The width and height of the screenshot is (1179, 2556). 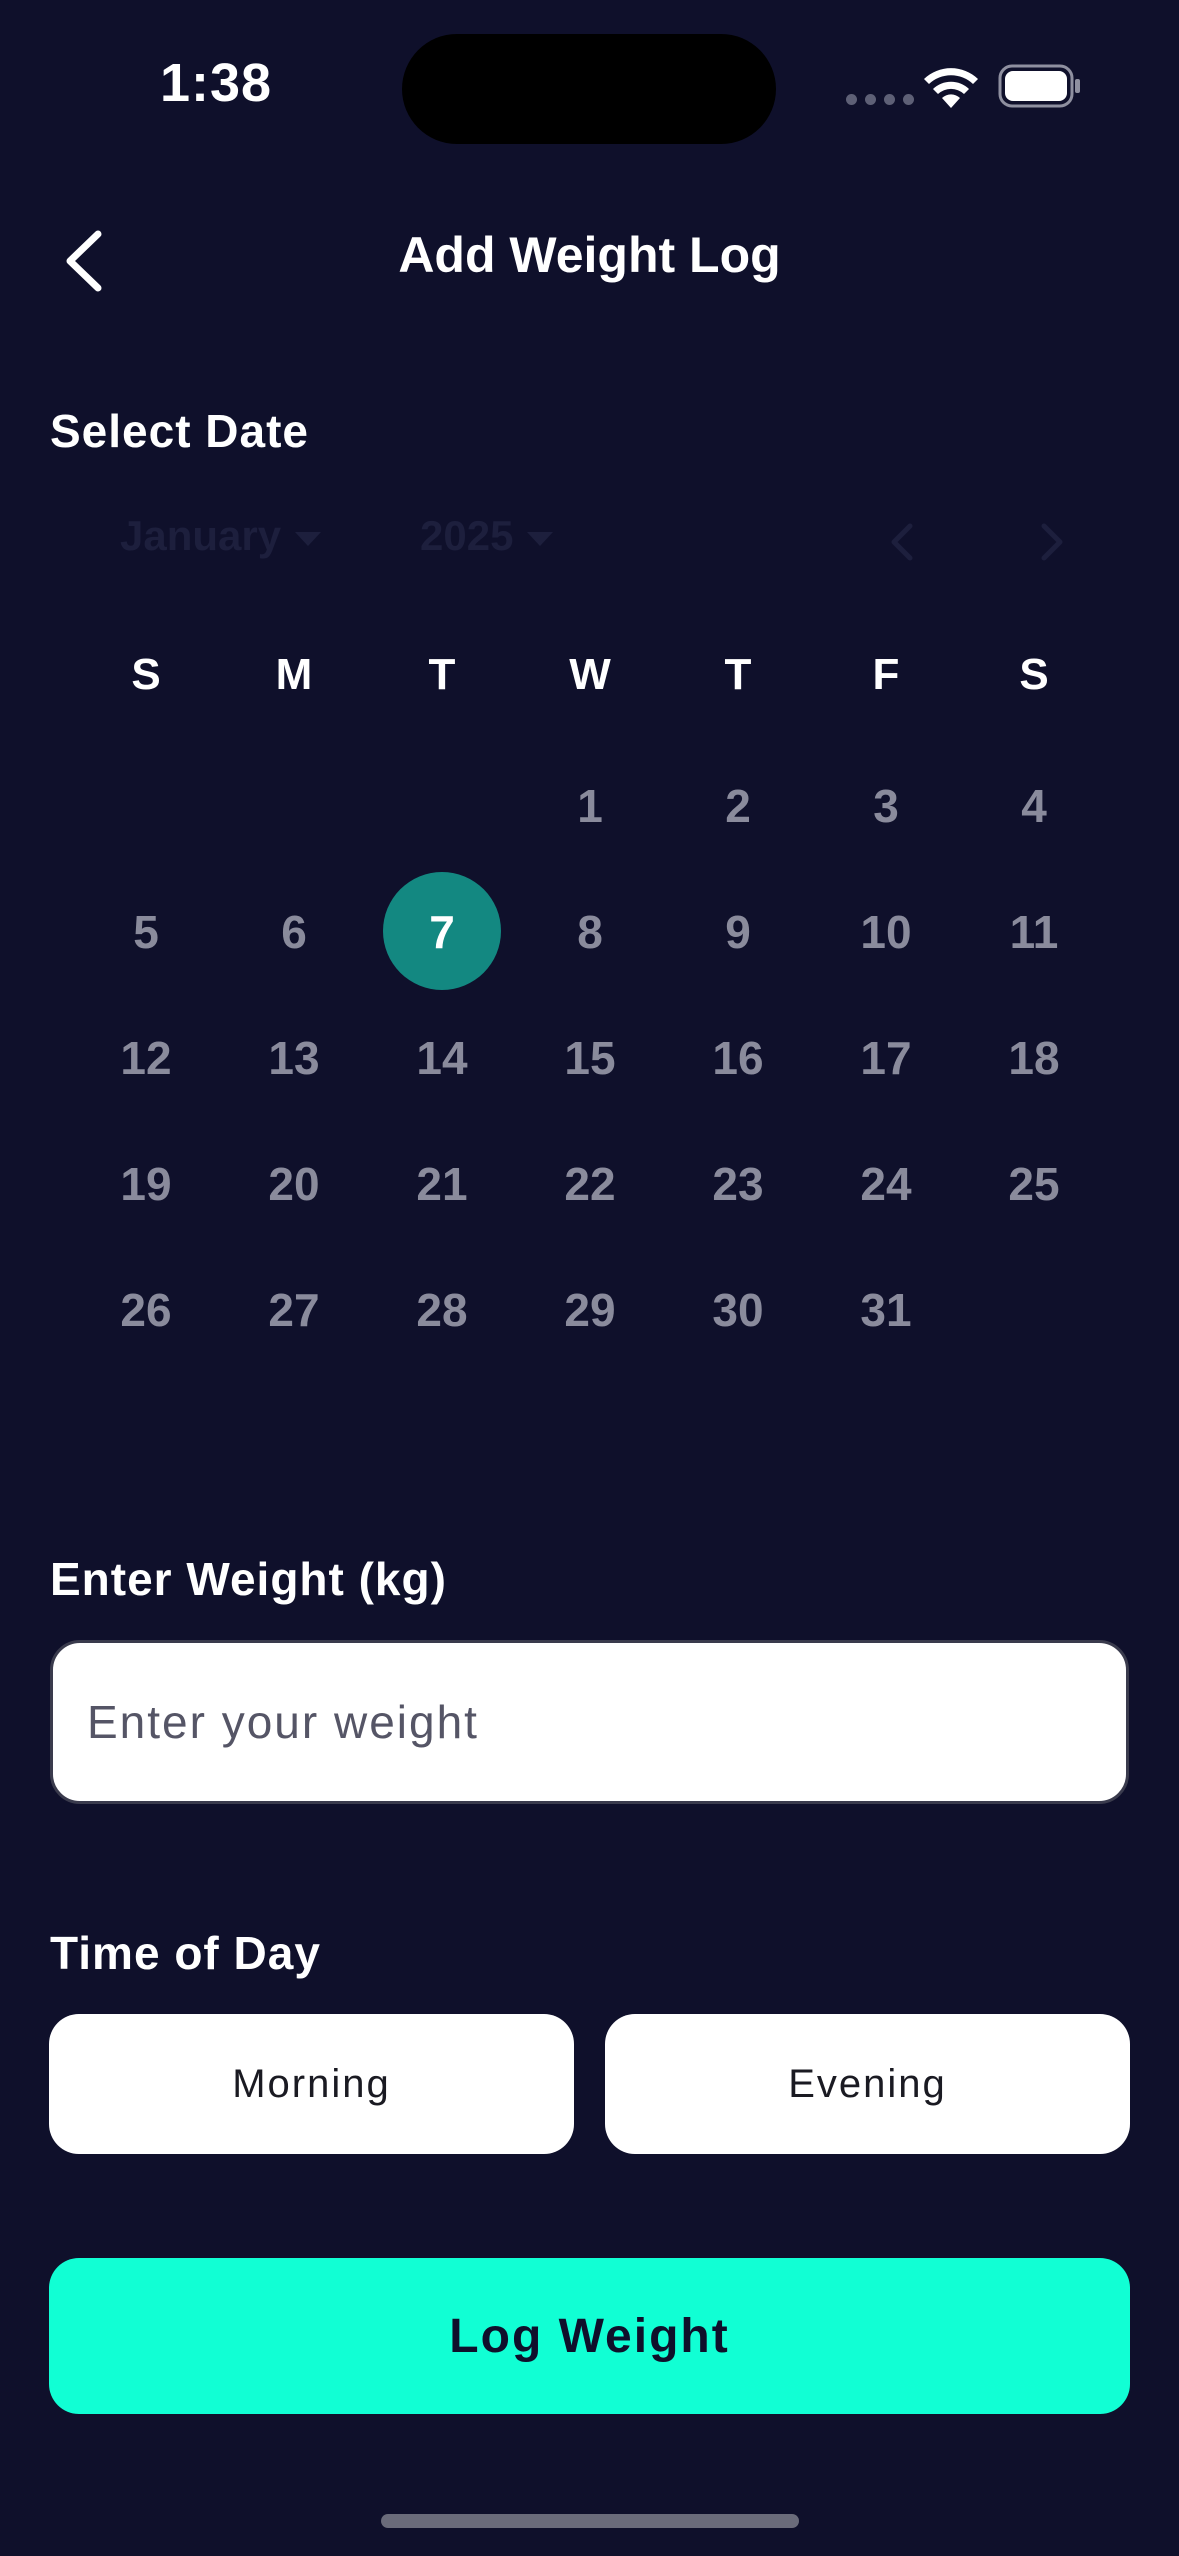 What do you see at coordinates (590, 2521) in the screenshot?
I see `home-indicator` at bounding box center [590, 2521].